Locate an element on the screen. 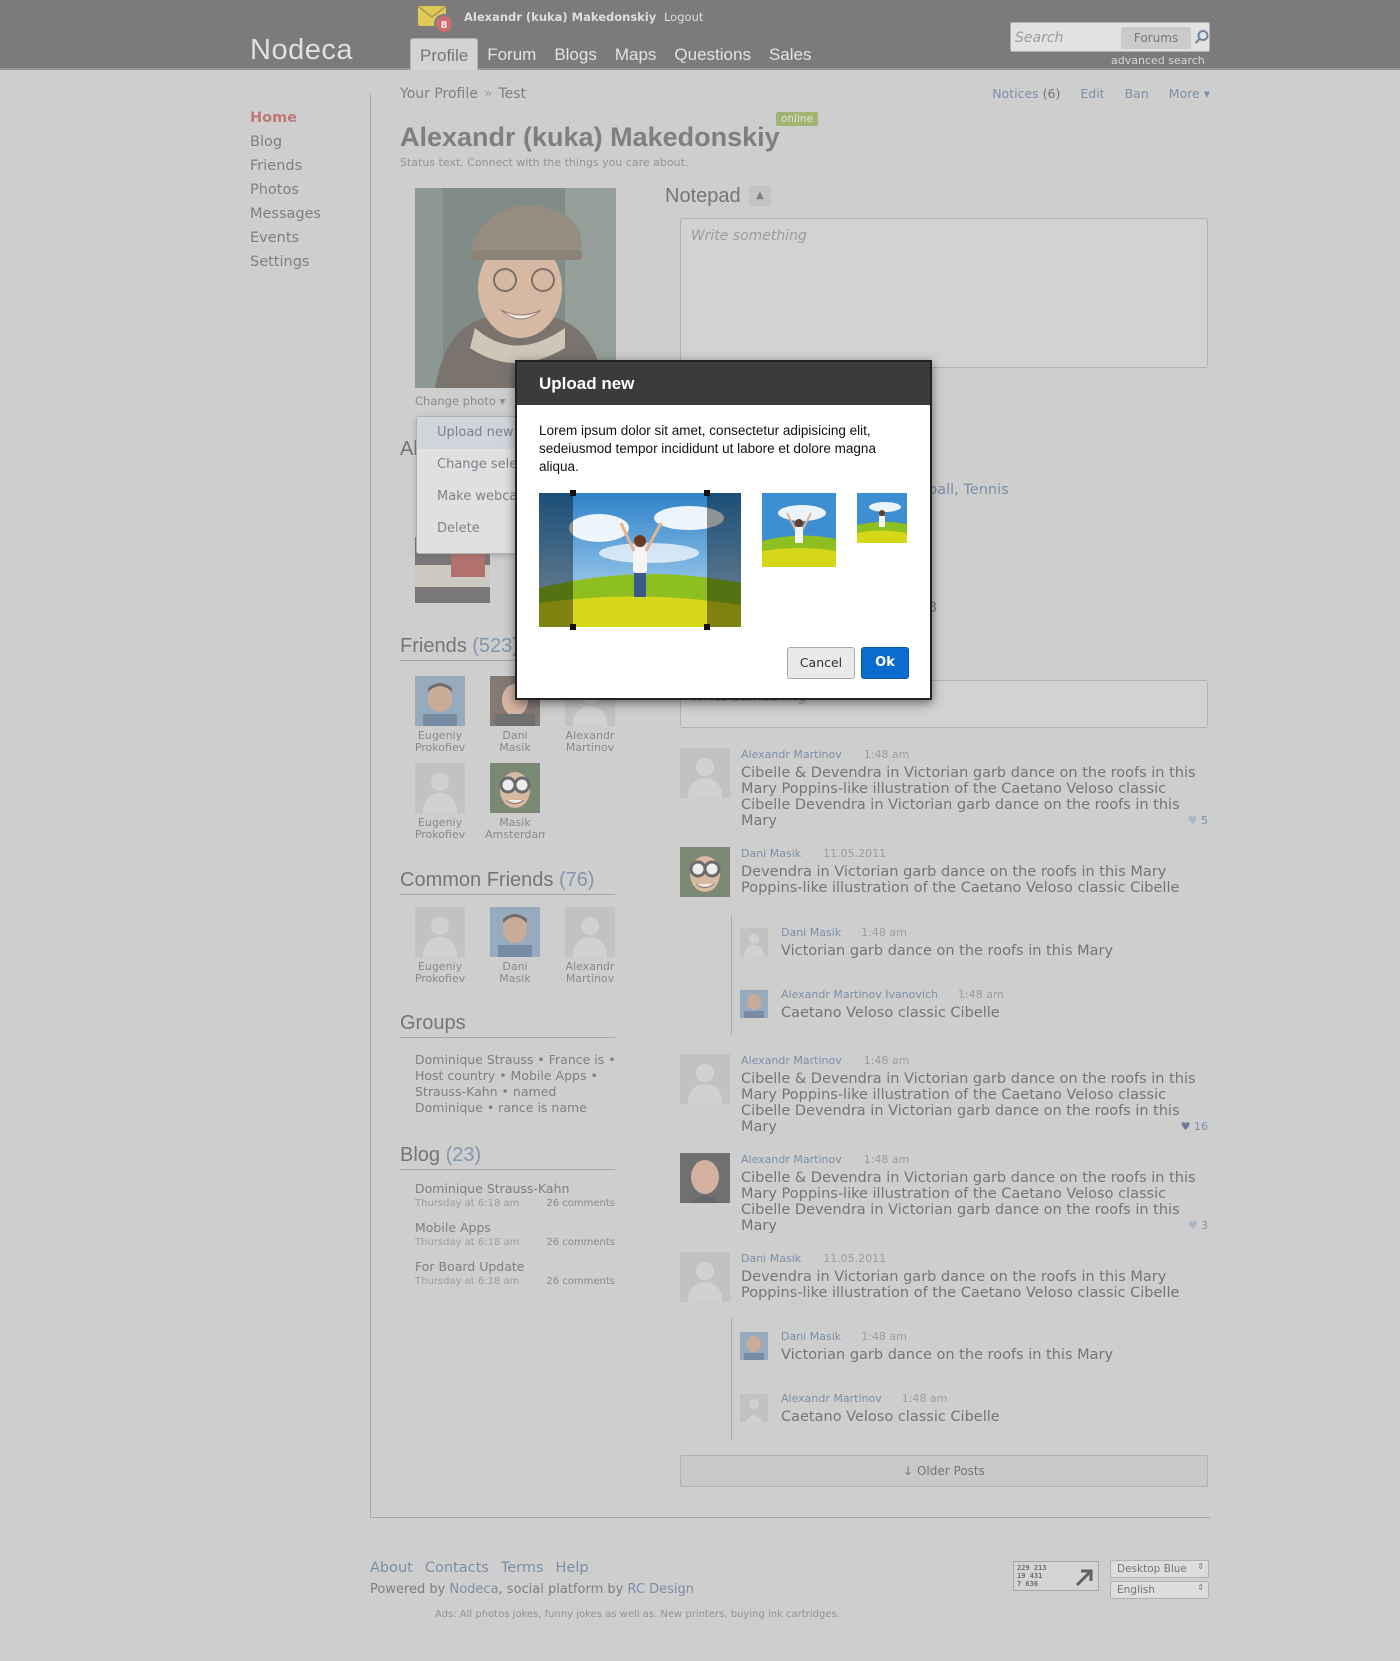 Image resolution: width=1400 pixels, height=1661 pixels. ok-button: Ok is located at coordinates (885, 663).